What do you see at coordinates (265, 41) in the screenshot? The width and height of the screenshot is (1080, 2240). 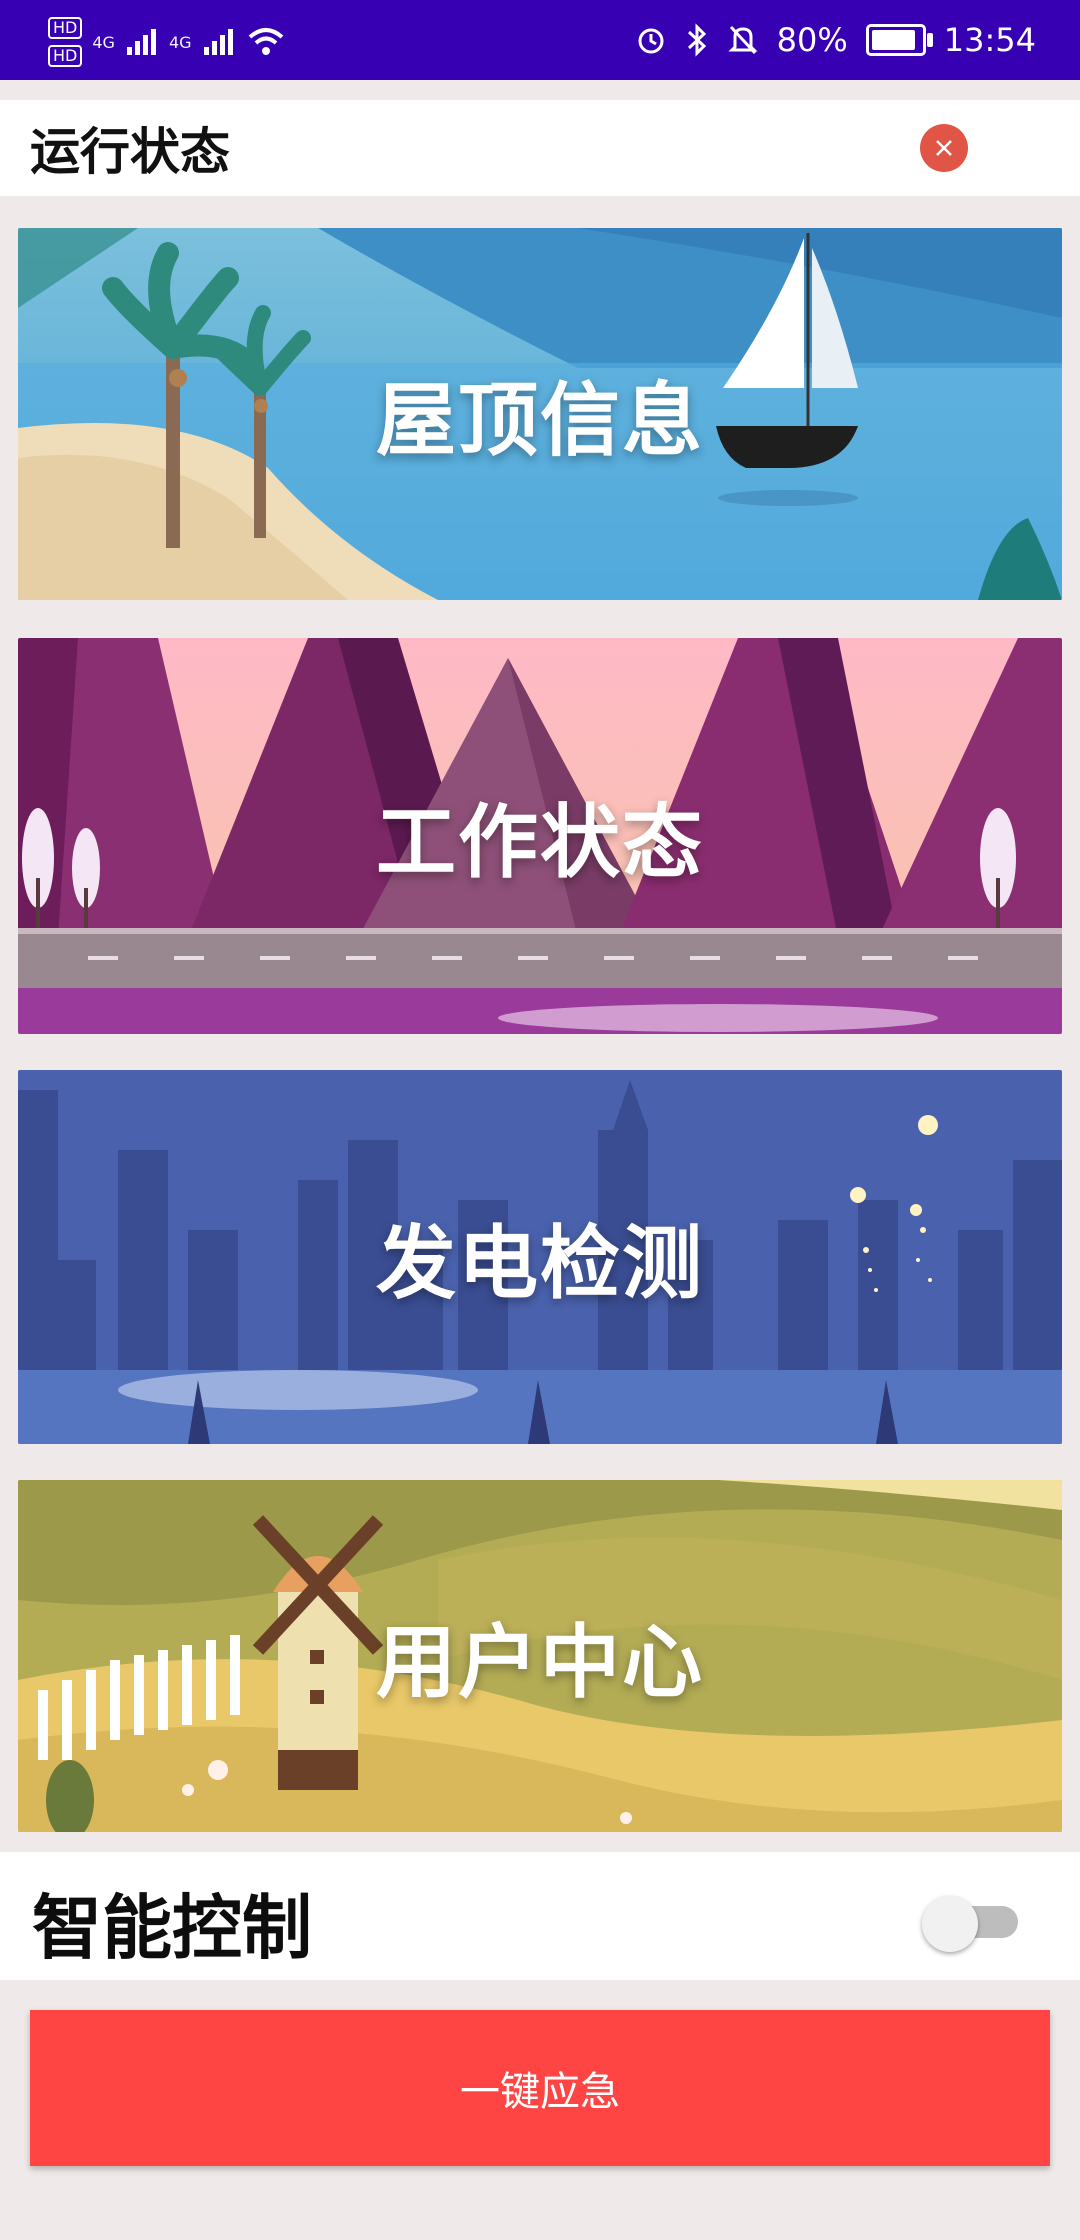 I see `wifi-icon` at bounding box center [265, 41].